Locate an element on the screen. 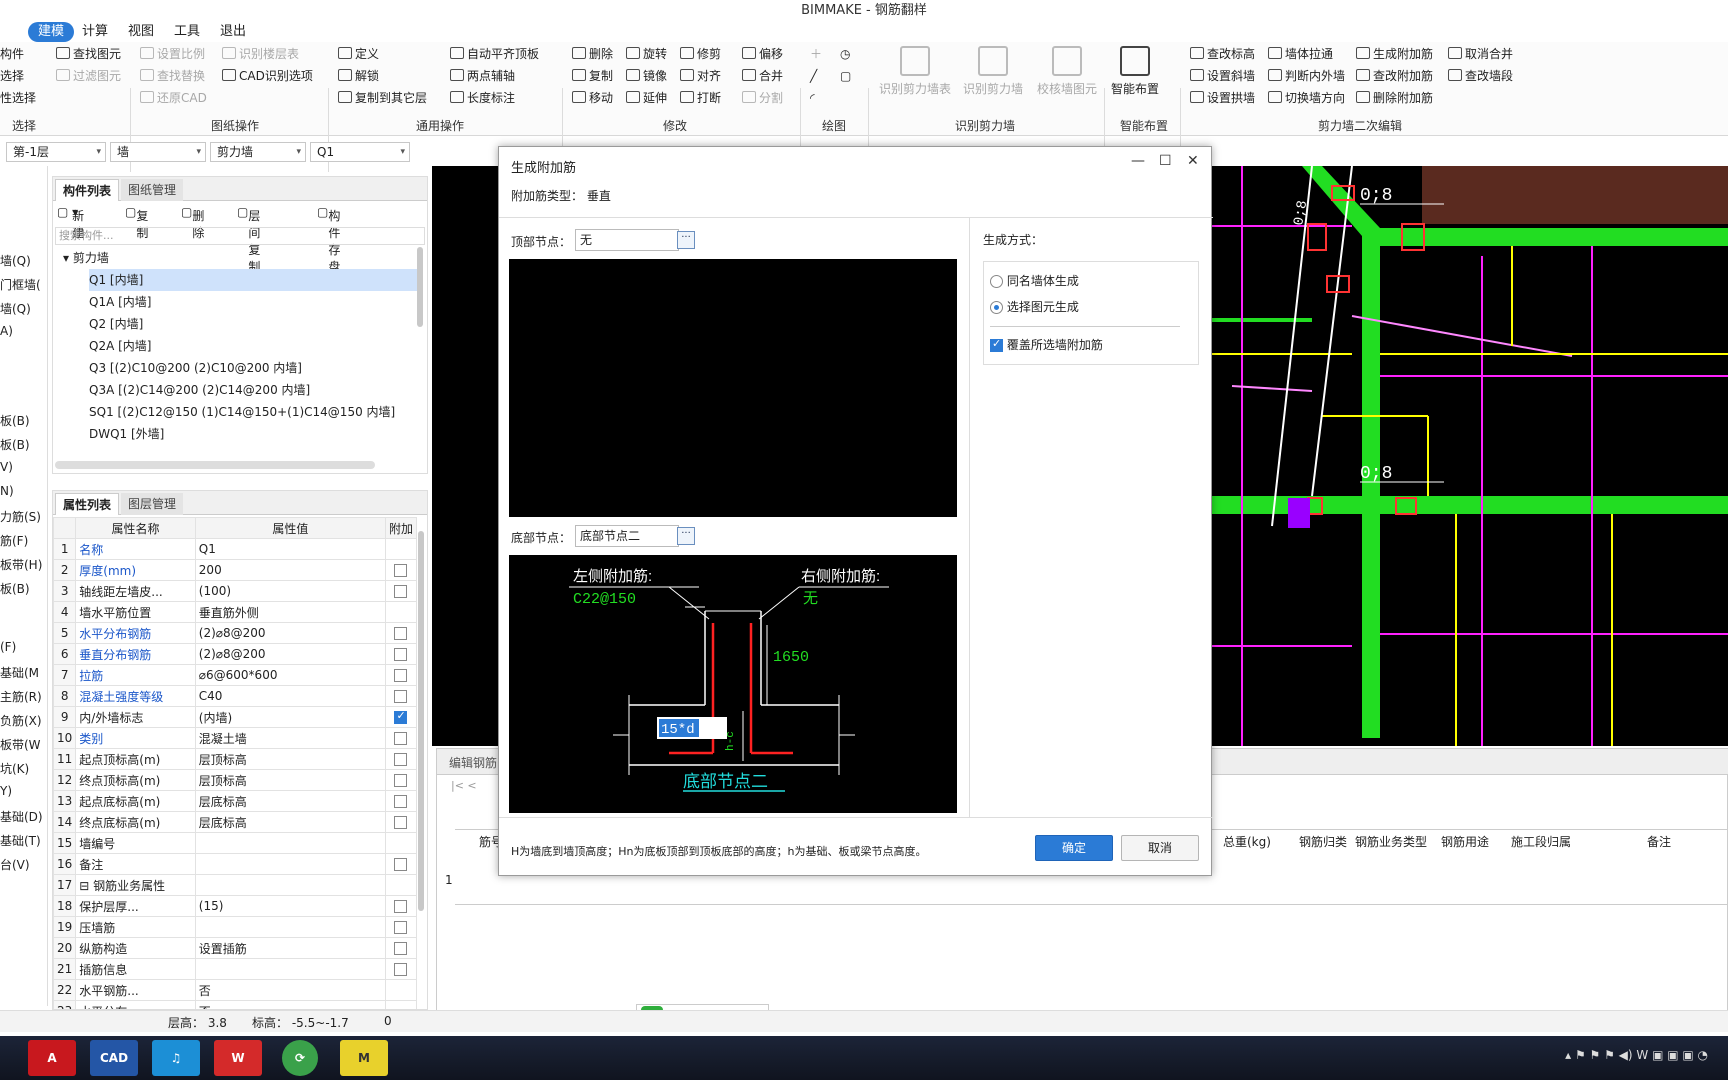 Image resolution: width=1728 pixels, height=1080 pixels. subtype-select: 剪力墙 is located at coordinates (258, 152).